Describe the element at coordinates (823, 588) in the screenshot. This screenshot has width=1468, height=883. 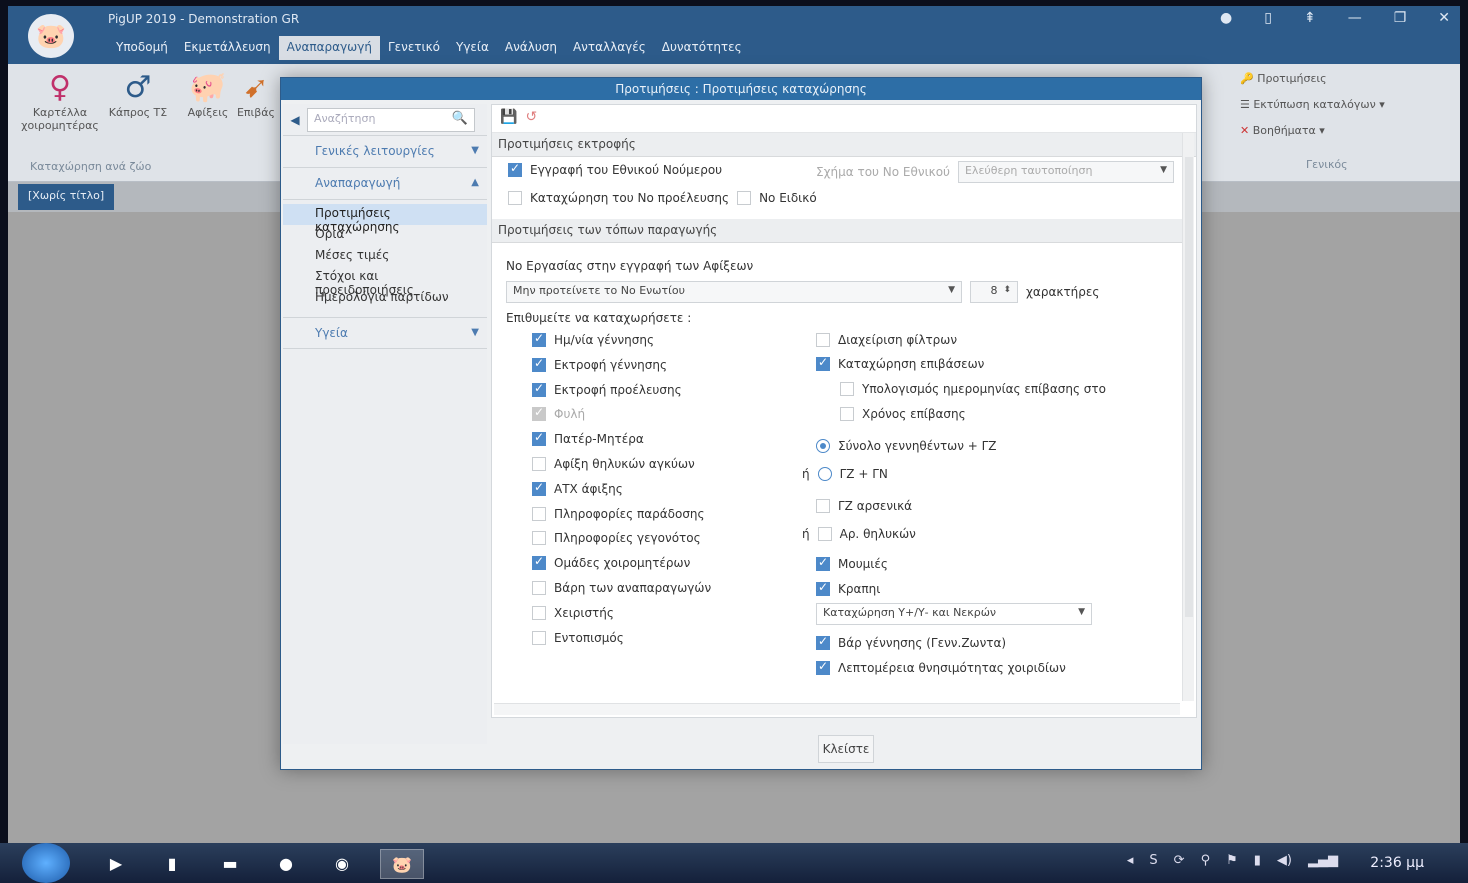
I see `weak-checkbox` at that location.